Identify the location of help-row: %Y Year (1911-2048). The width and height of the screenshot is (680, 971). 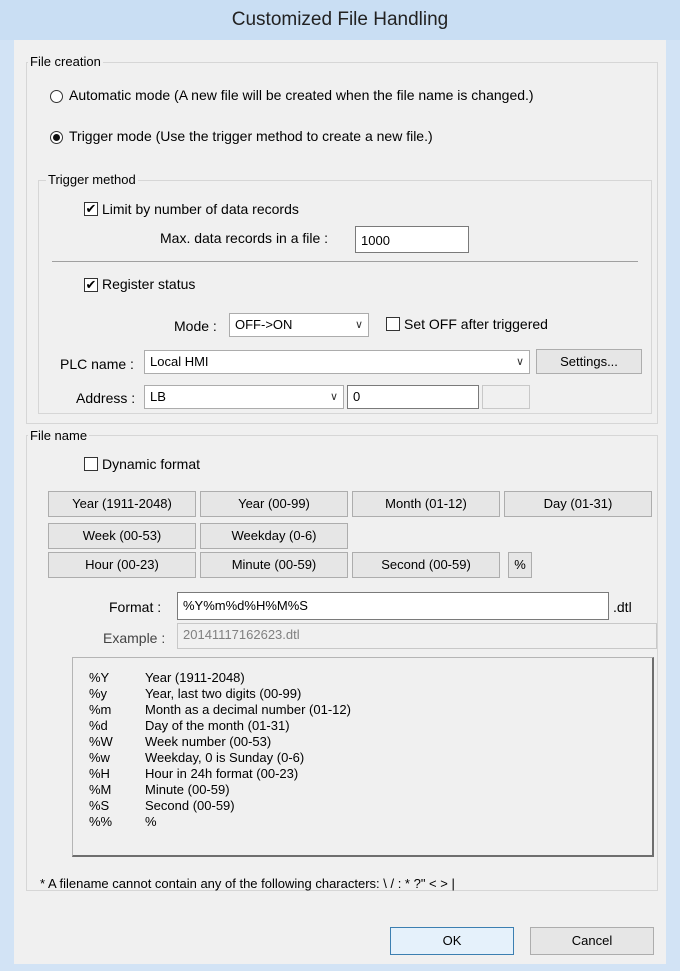
(167, 677).